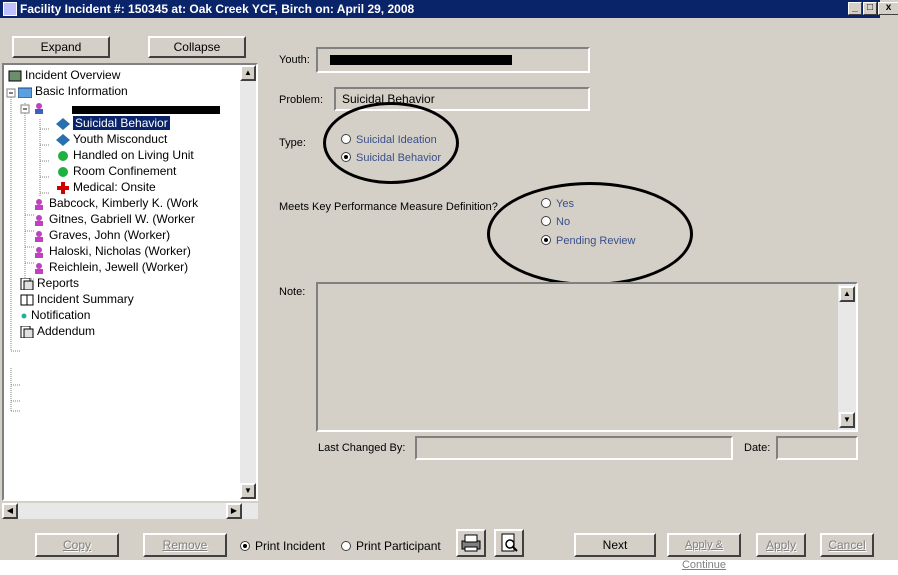 The height and width of the screenshot is (575, 898). Describe the element at coordinates (25, 92) in the screenshot. I see `folder-icon` at that location.